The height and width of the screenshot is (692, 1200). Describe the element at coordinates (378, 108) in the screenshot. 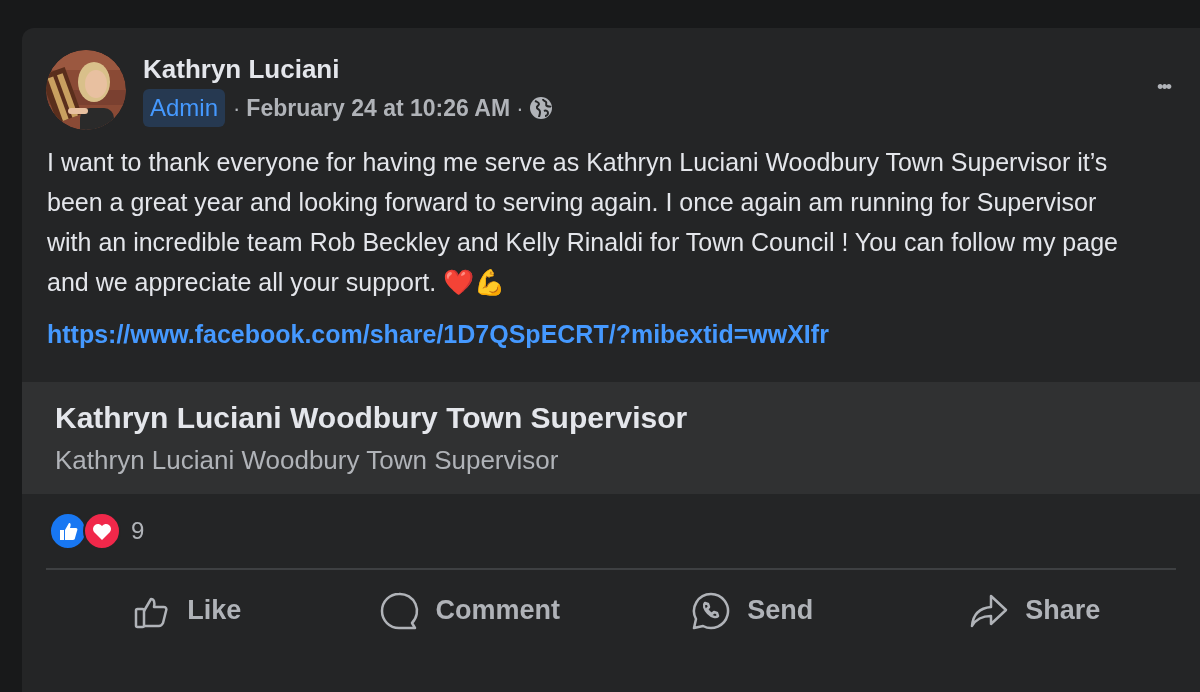

I see `timestamp: February 24 at 10:26 AM` at that location.